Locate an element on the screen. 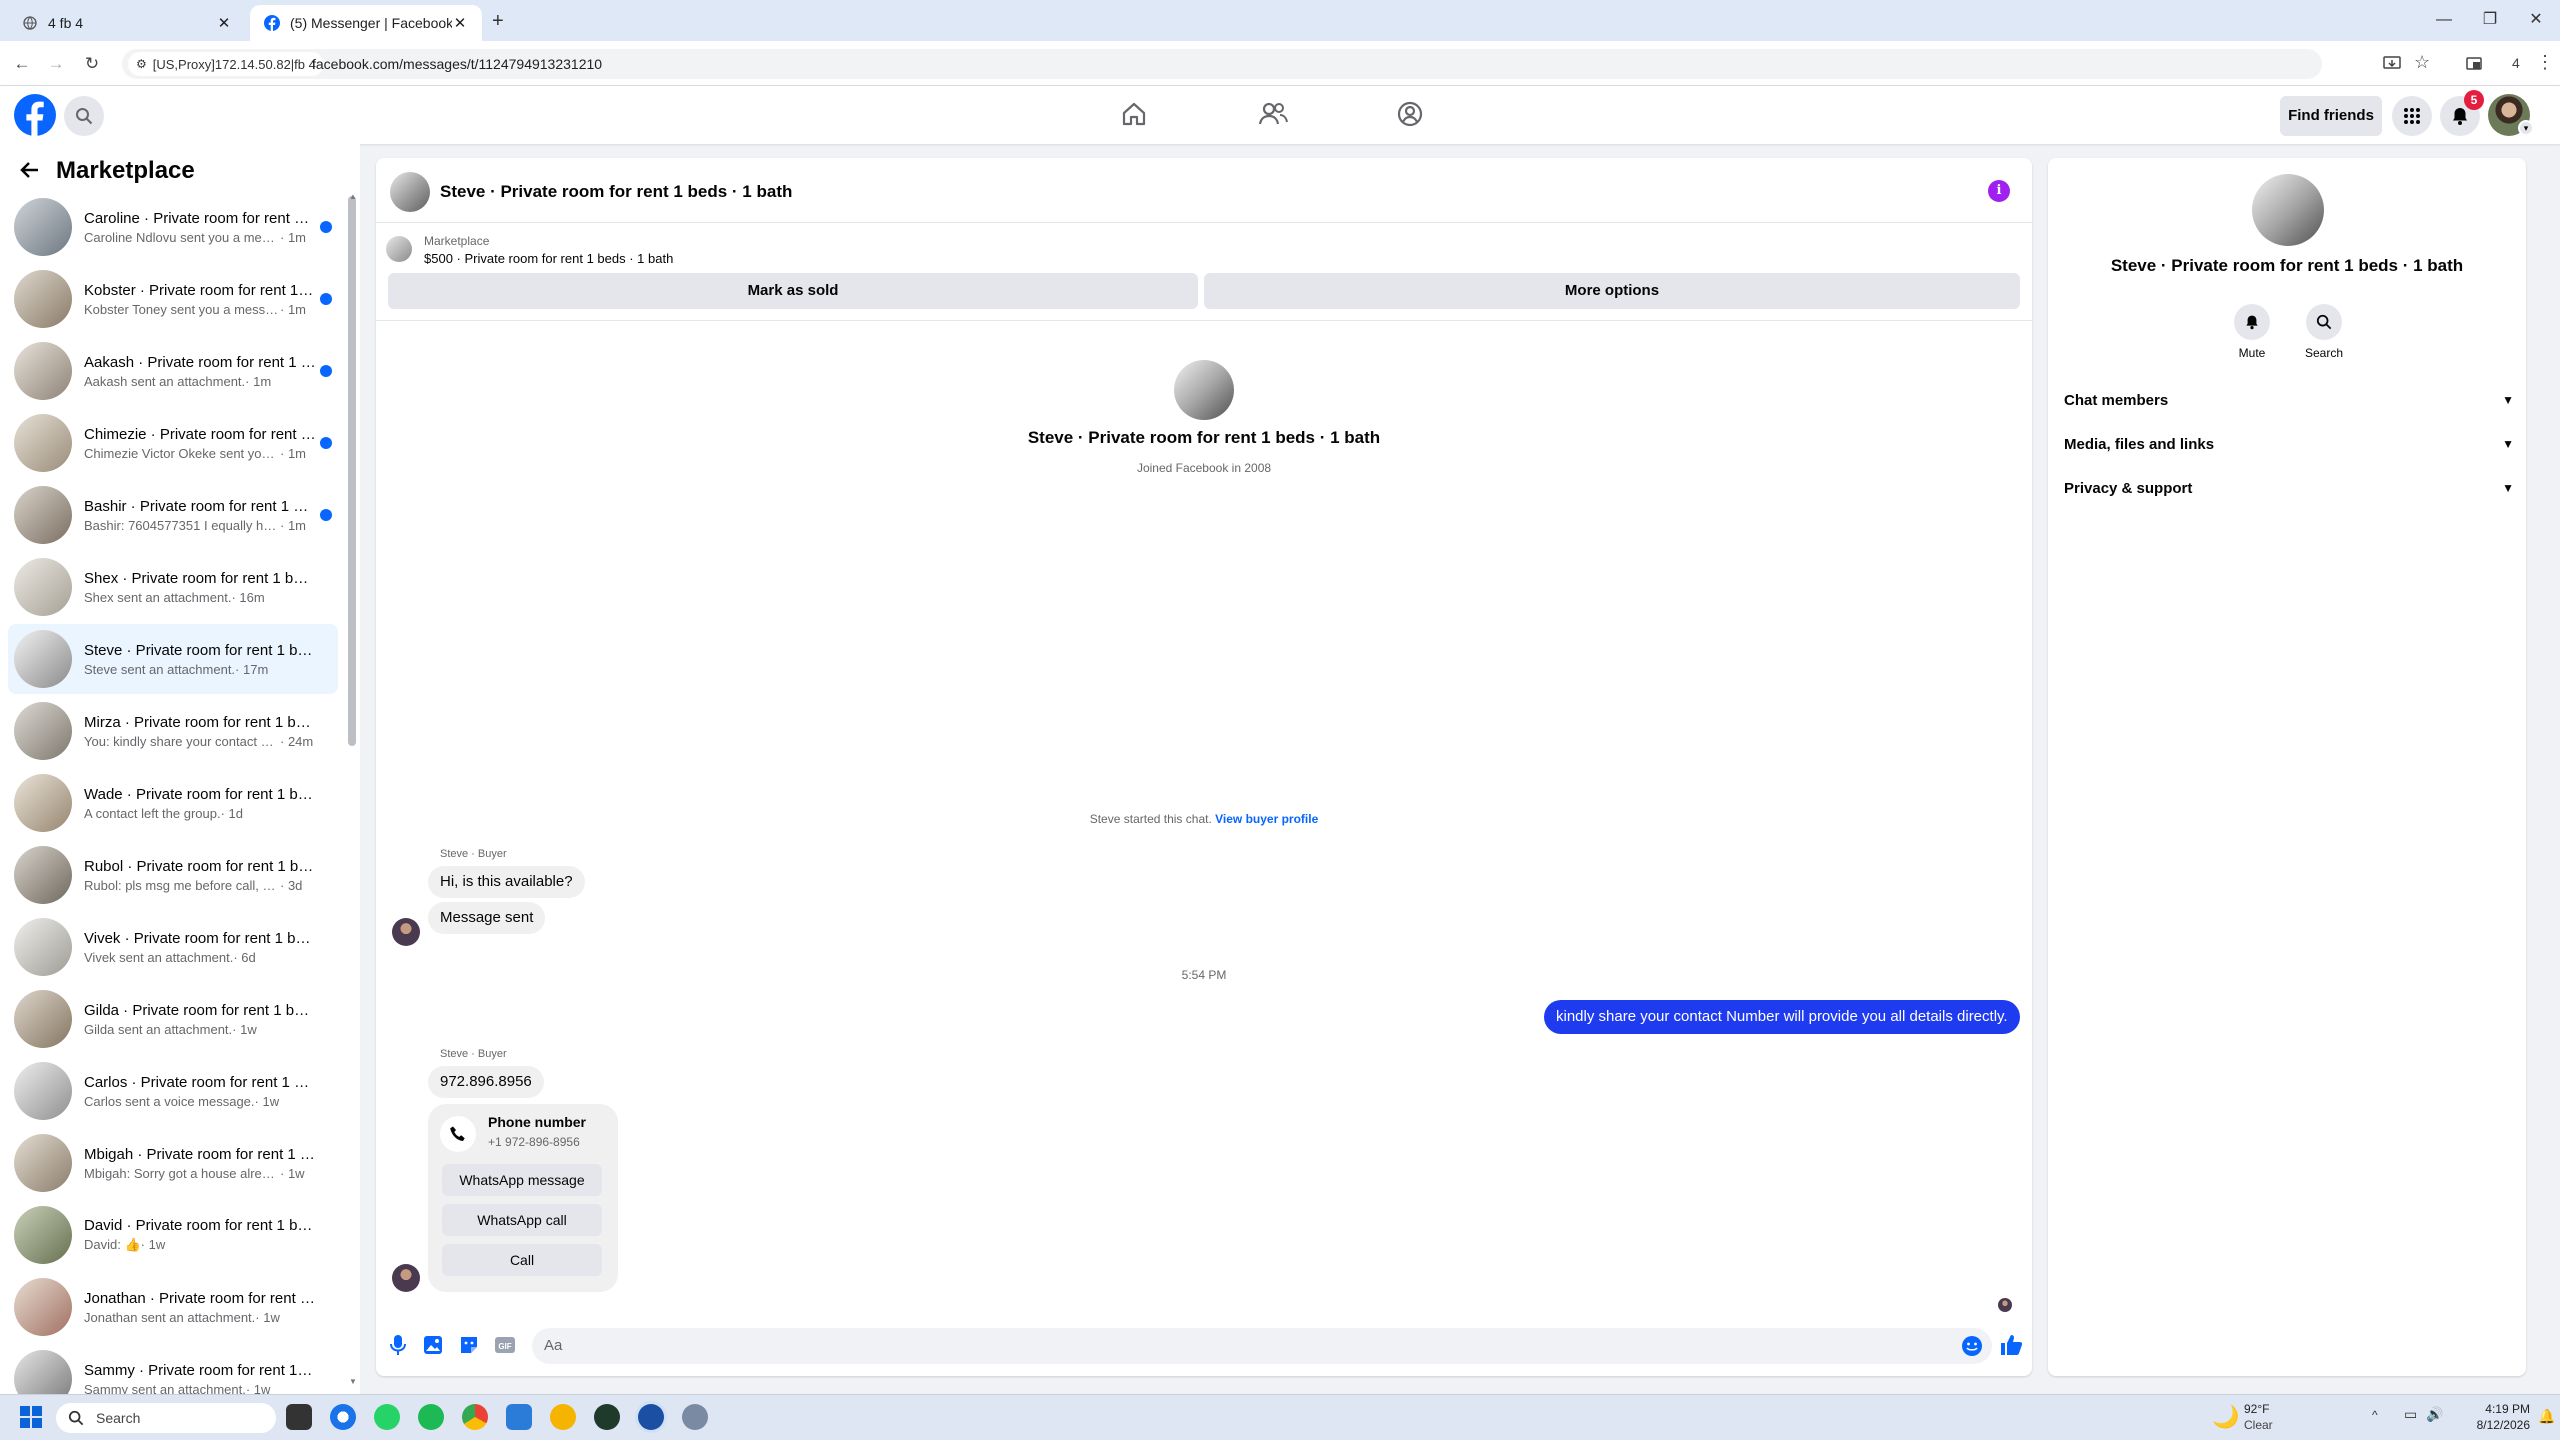 Image resolution: width=2560 pixels, height=1440 pixels. find-friends-button: Find friends is located at coordinates (2331, 116).